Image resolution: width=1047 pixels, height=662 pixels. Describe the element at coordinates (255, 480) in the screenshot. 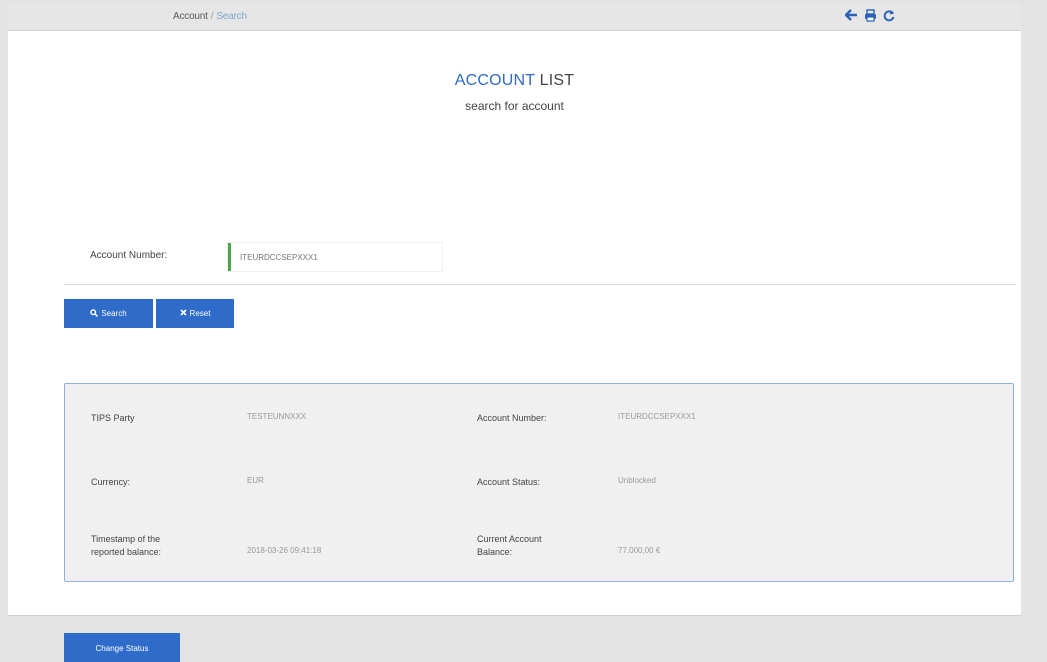

I see `currency-value: EUR` at that location.